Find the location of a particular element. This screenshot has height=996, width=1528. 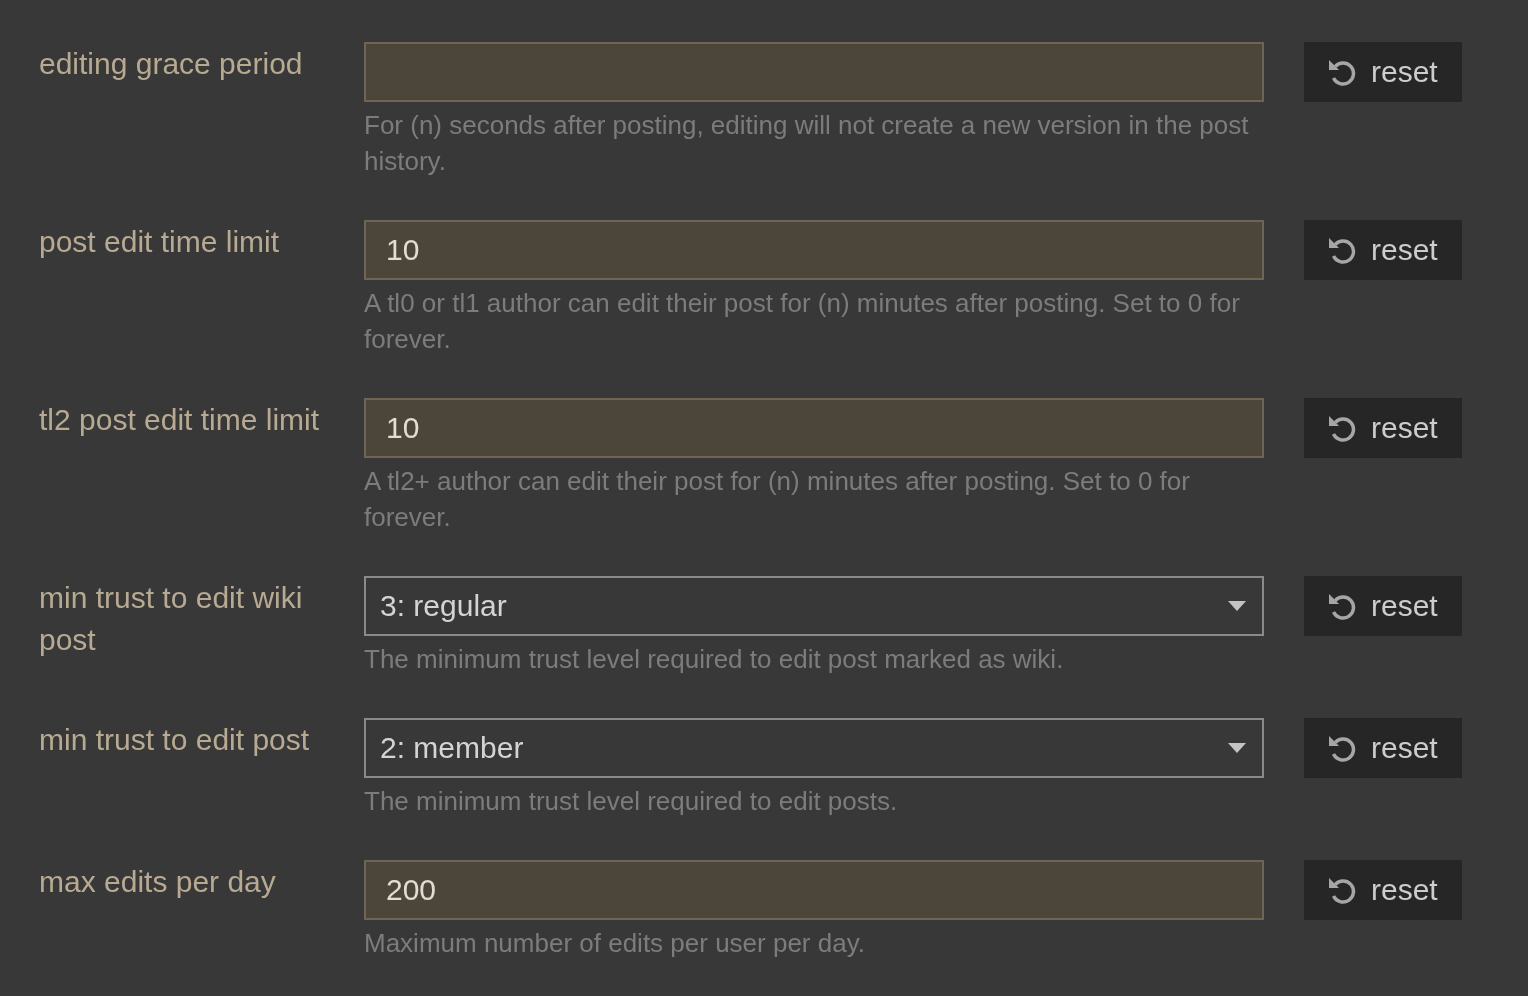

setting-description: The minimum trust level required to edit posts. is located at coordinates (631, 801).